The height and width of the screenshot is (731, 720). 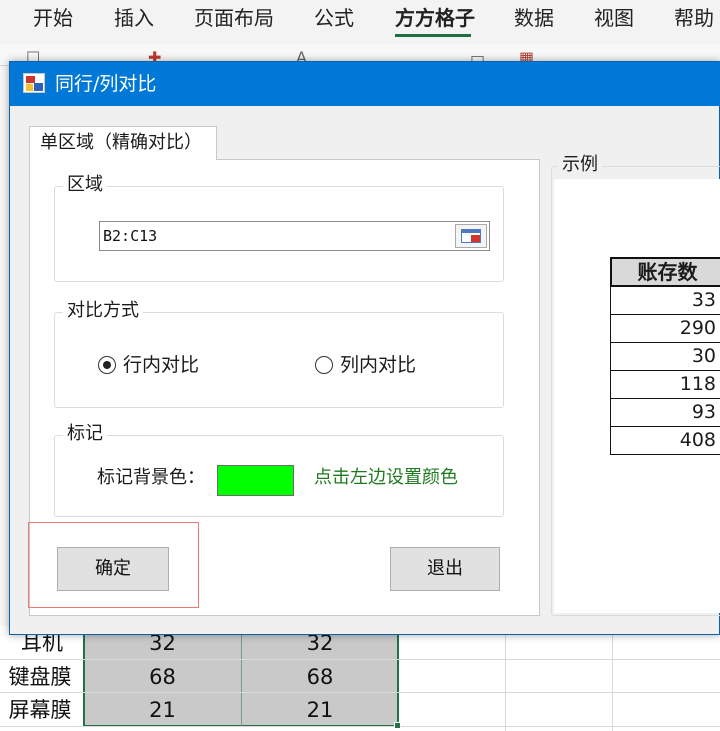 I want to click on cell-product: 屏幕膜, so click(x=40, y=710).